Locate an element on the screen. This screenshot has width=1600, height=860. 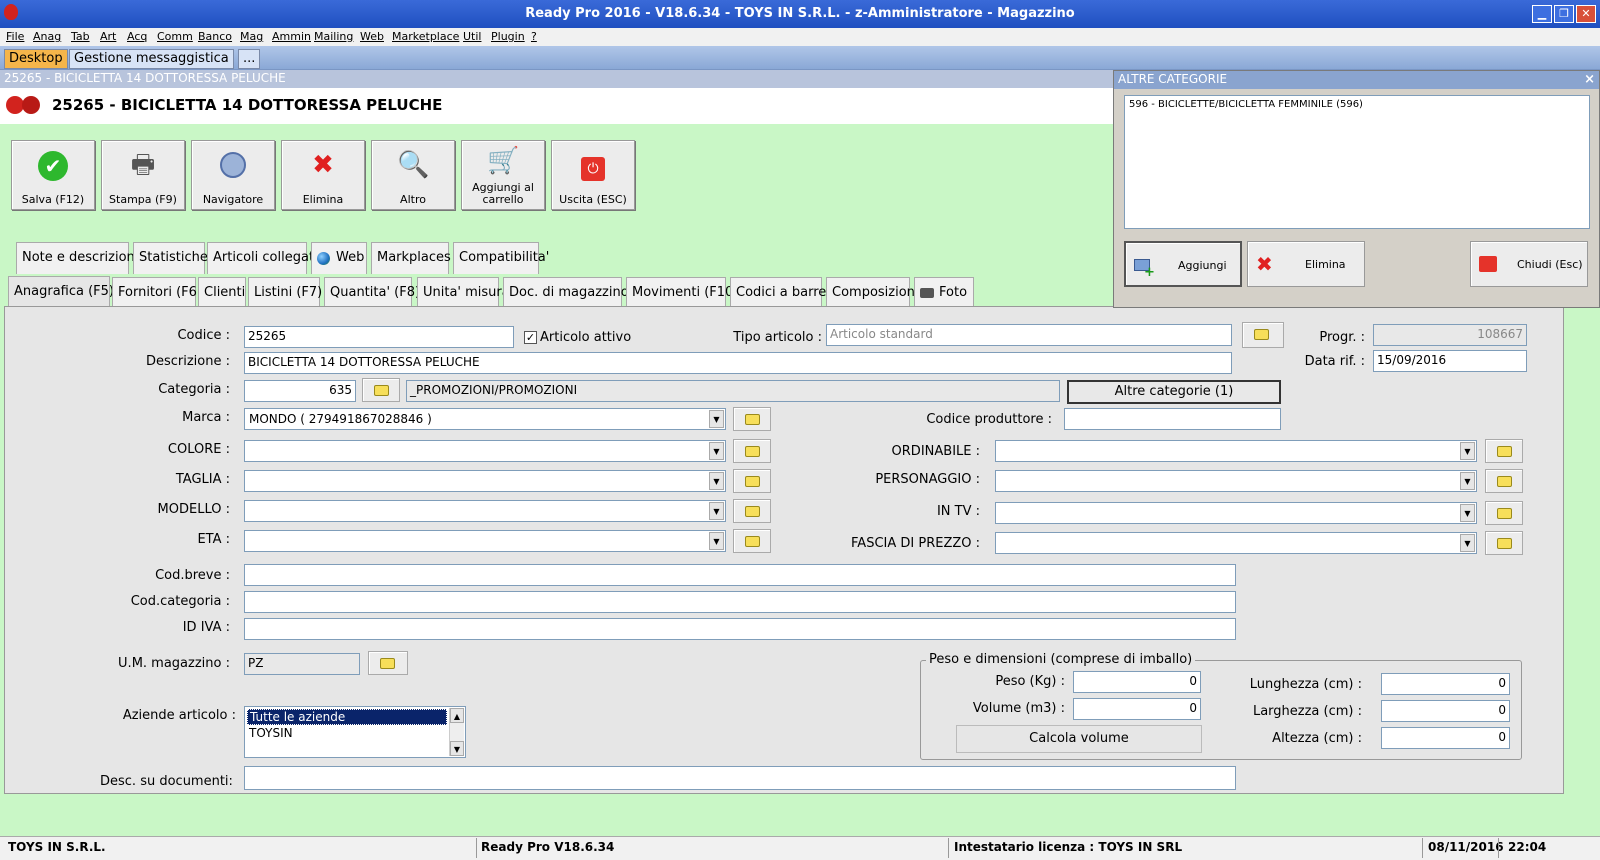
minimize-icon: ▁ is located at coordinates (1542, 14).